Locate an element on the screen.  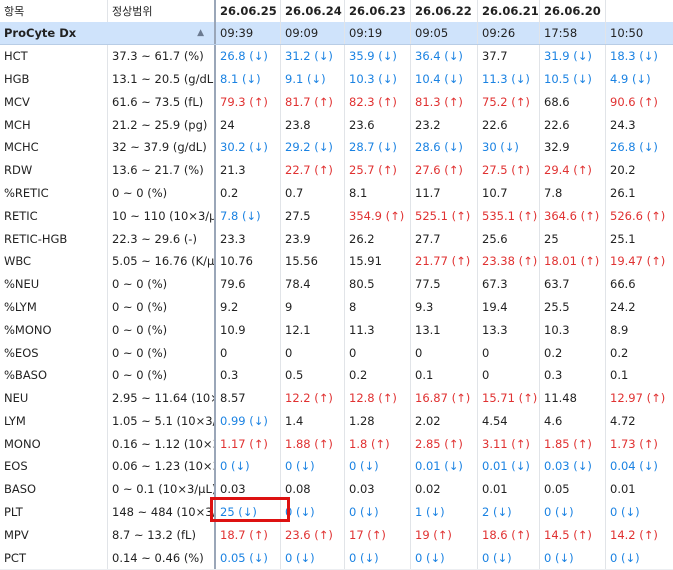
result-value-cell: 27.5 is located at coordinates (313, 216).